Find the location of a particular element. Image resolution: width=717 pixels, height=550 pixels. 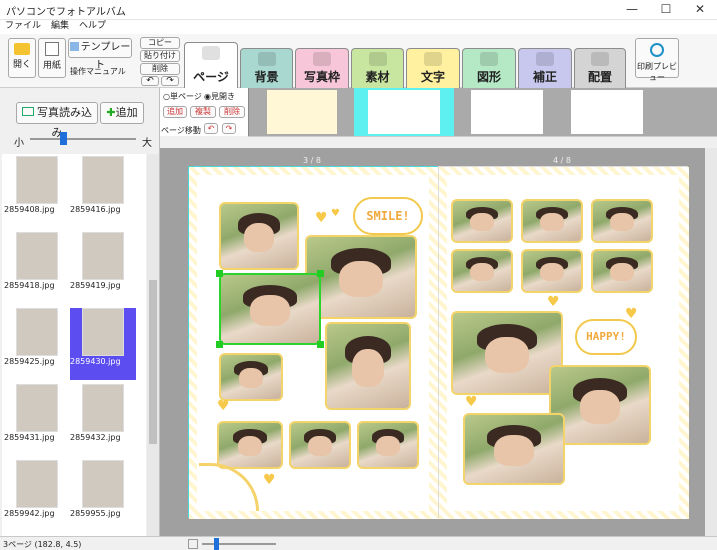

tab-label: ページ is located at coordinates (211, 77).